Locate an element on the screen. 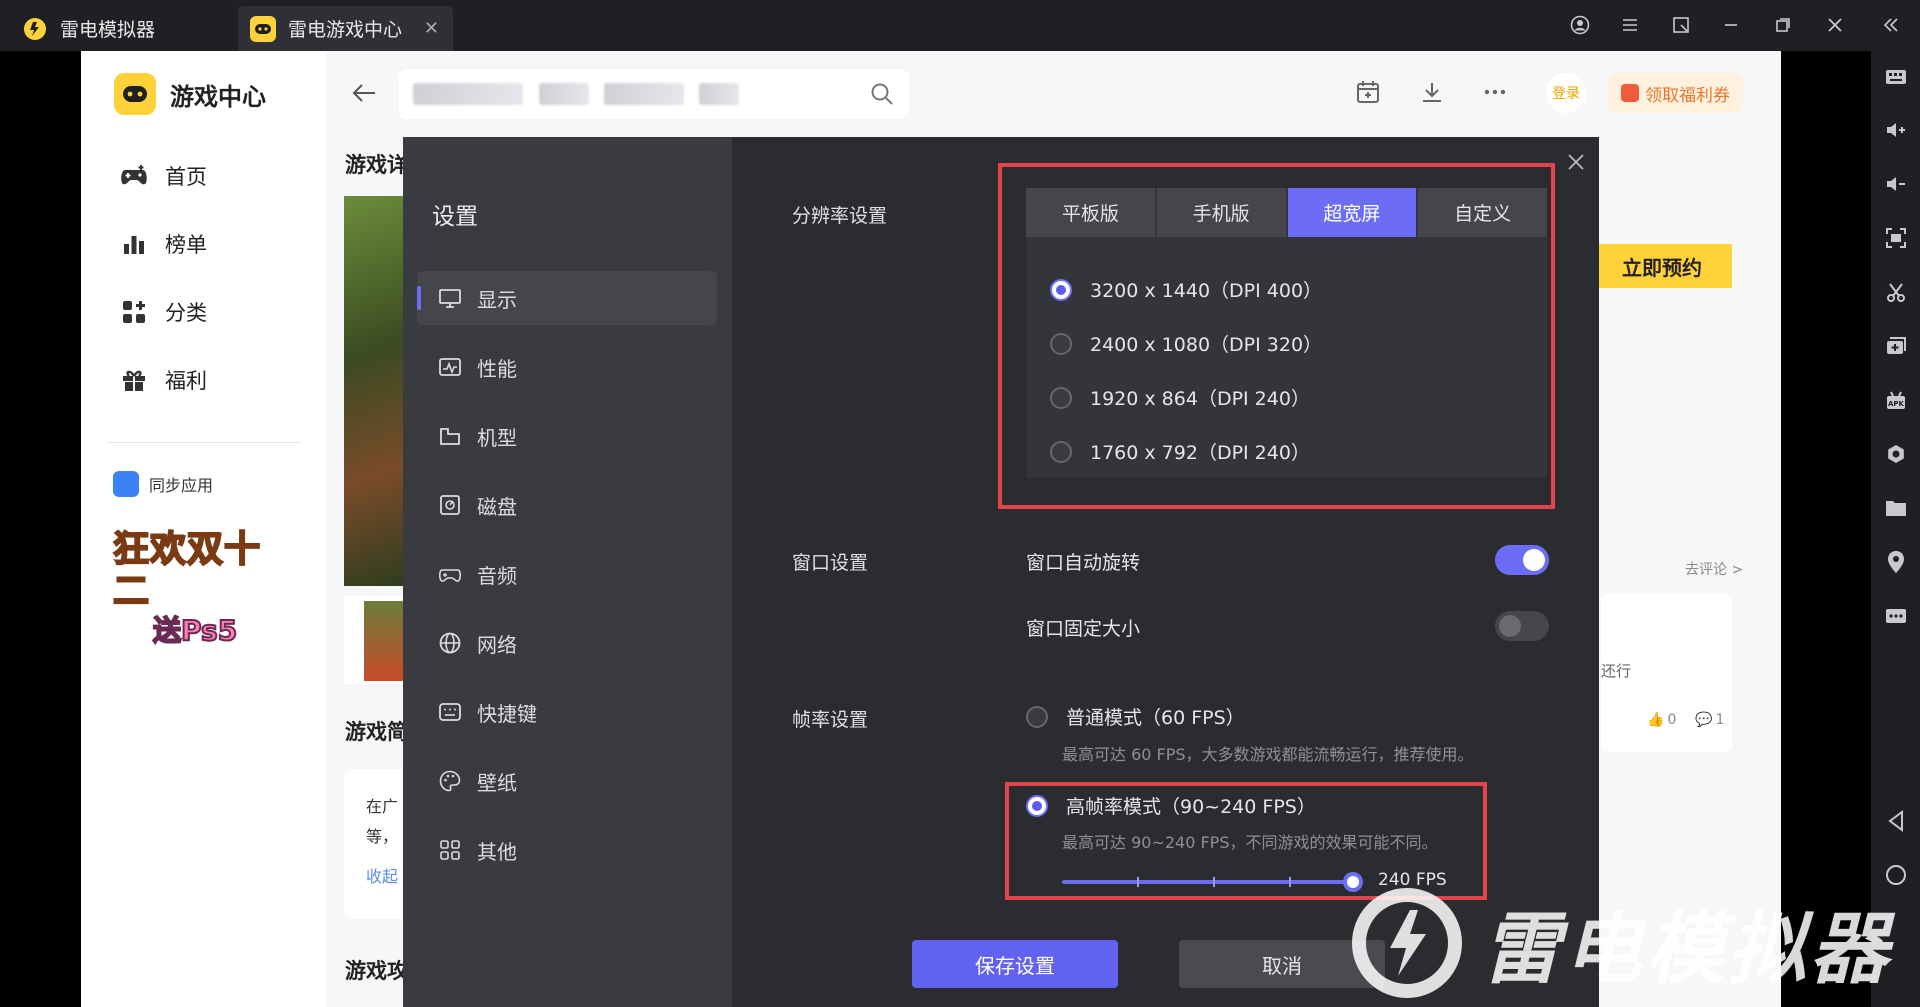  keyboard-icon is located at coordinates (450, 712).